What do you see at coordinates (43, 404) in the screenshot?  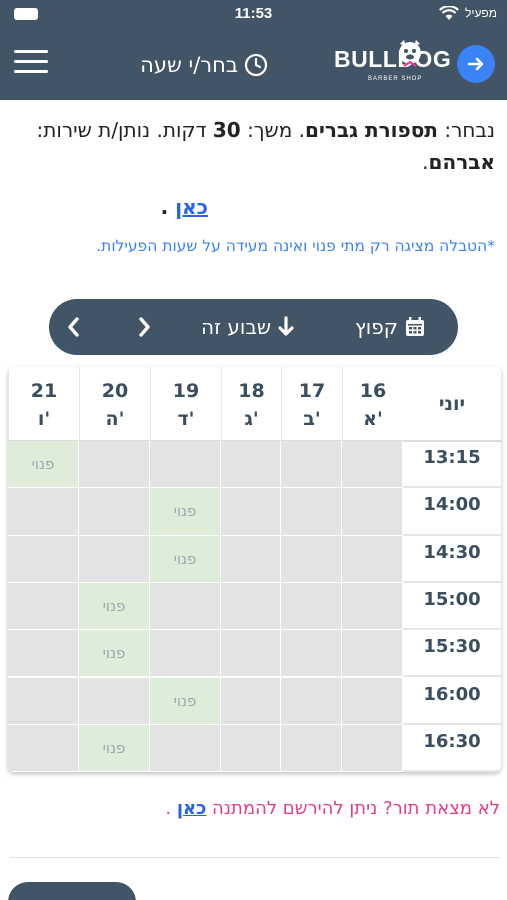 I see `day-header: 21 ו'` at bounding box center [43, 404].